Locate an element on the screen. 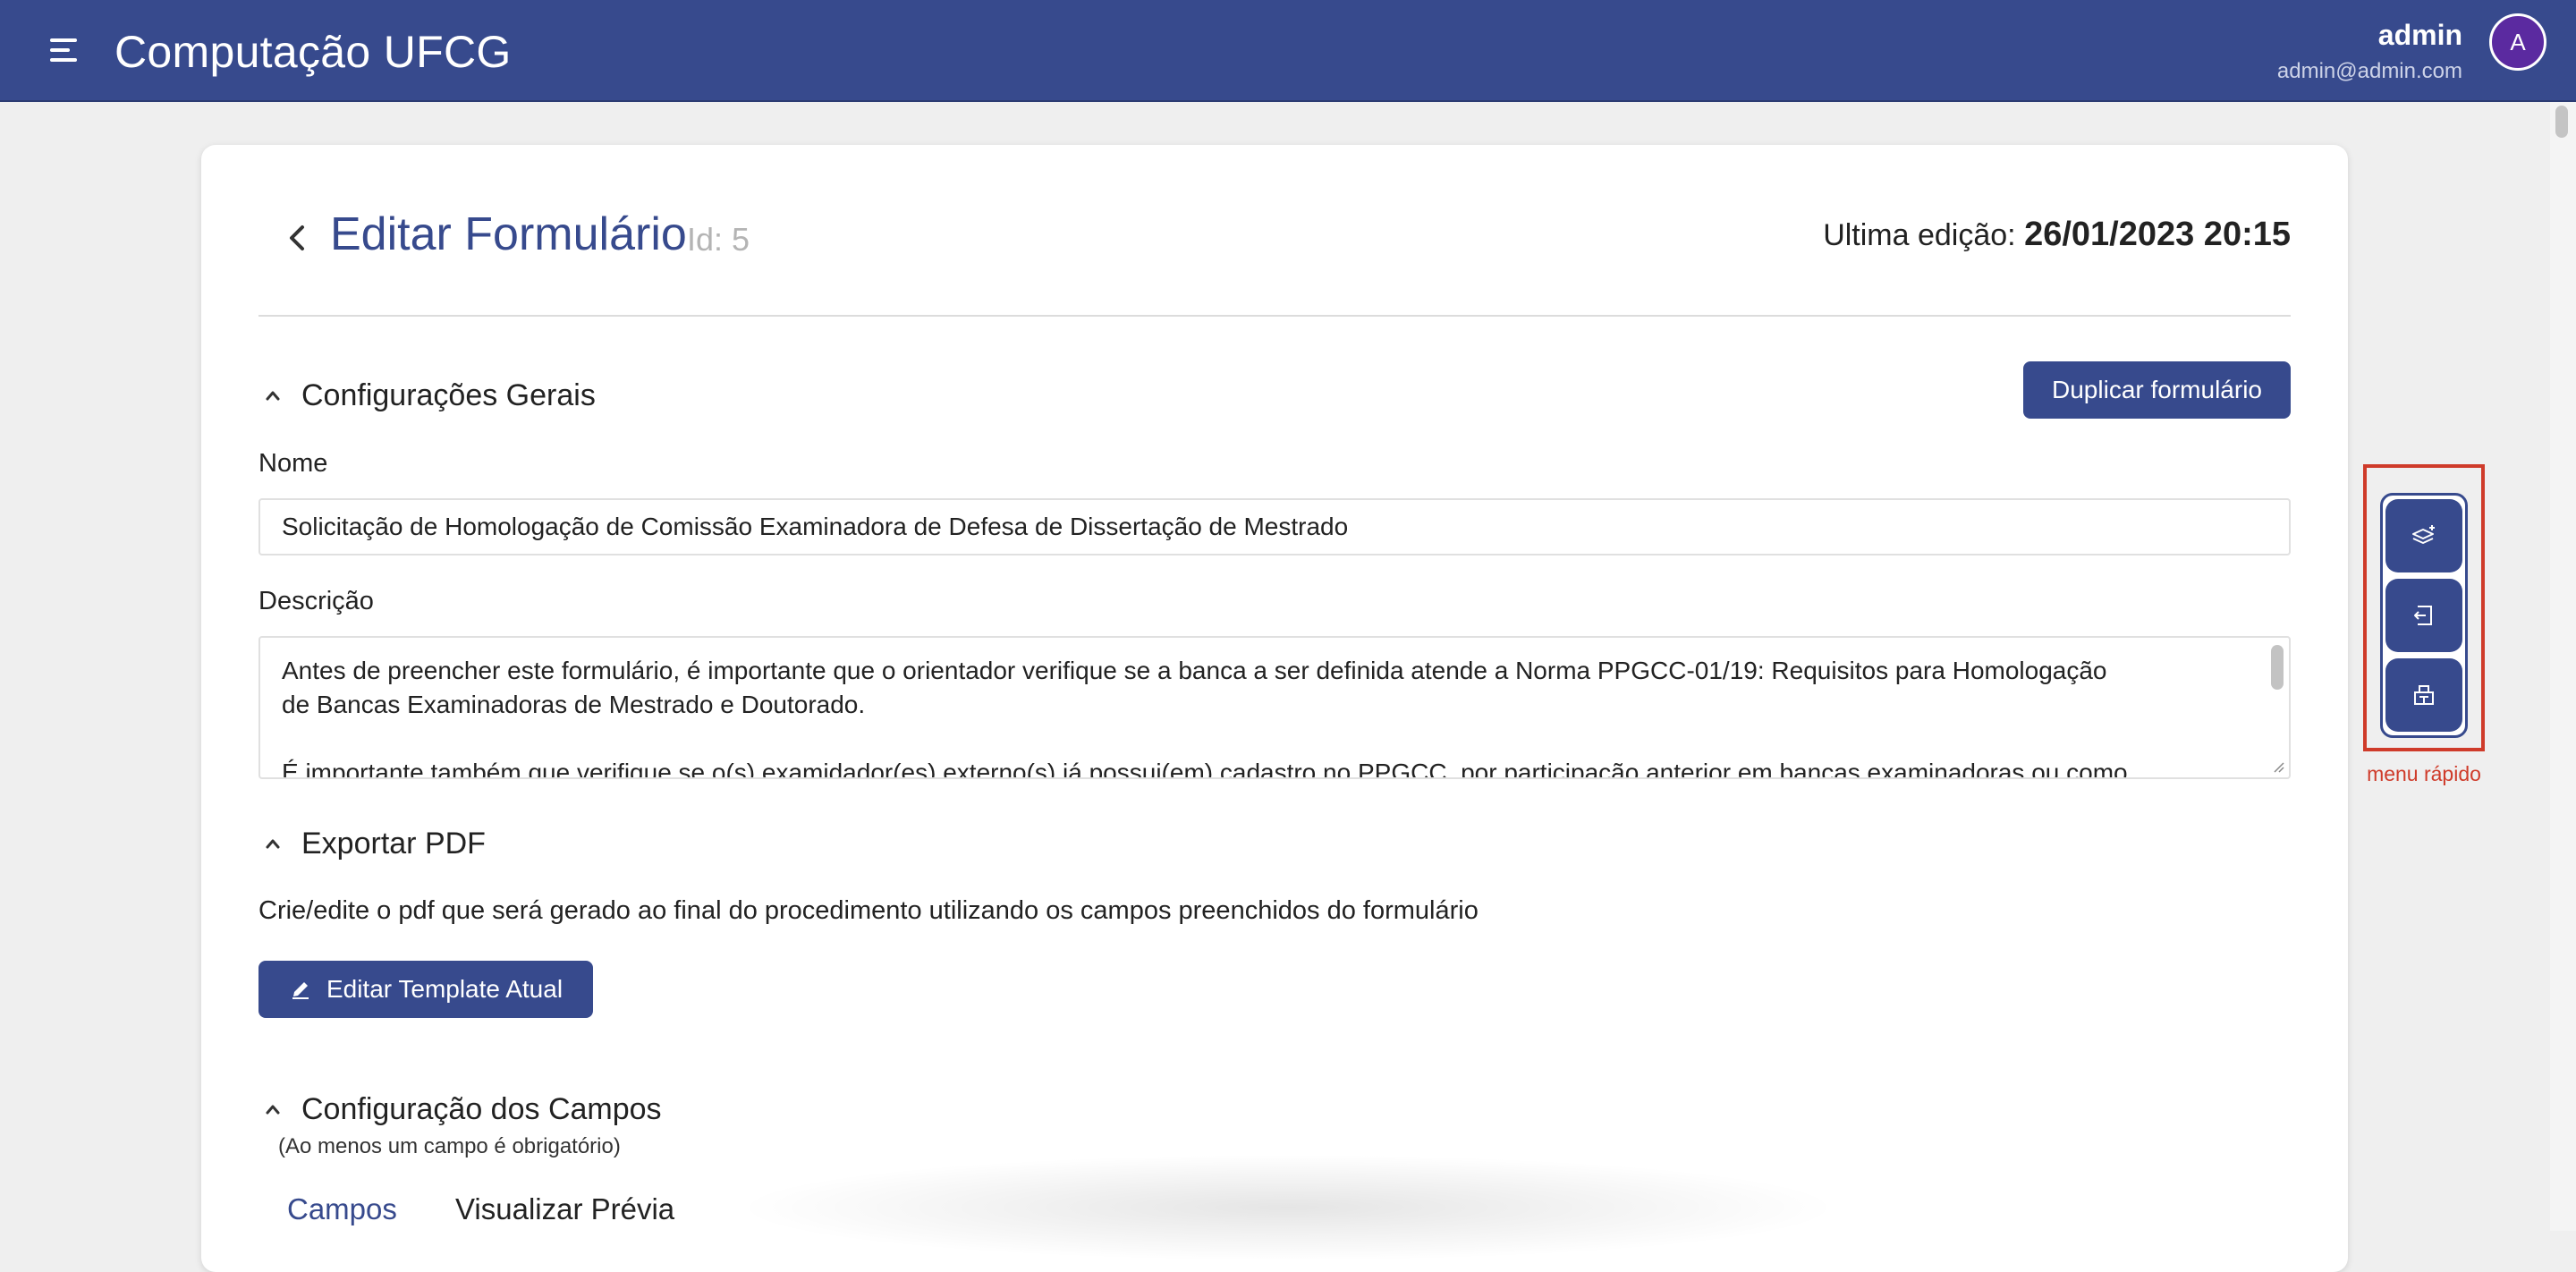 The height and width of the screenshot is (1272, 2576). last-edit-value: 26/01/2023 20:15 is located at coordinates (2157, 234).